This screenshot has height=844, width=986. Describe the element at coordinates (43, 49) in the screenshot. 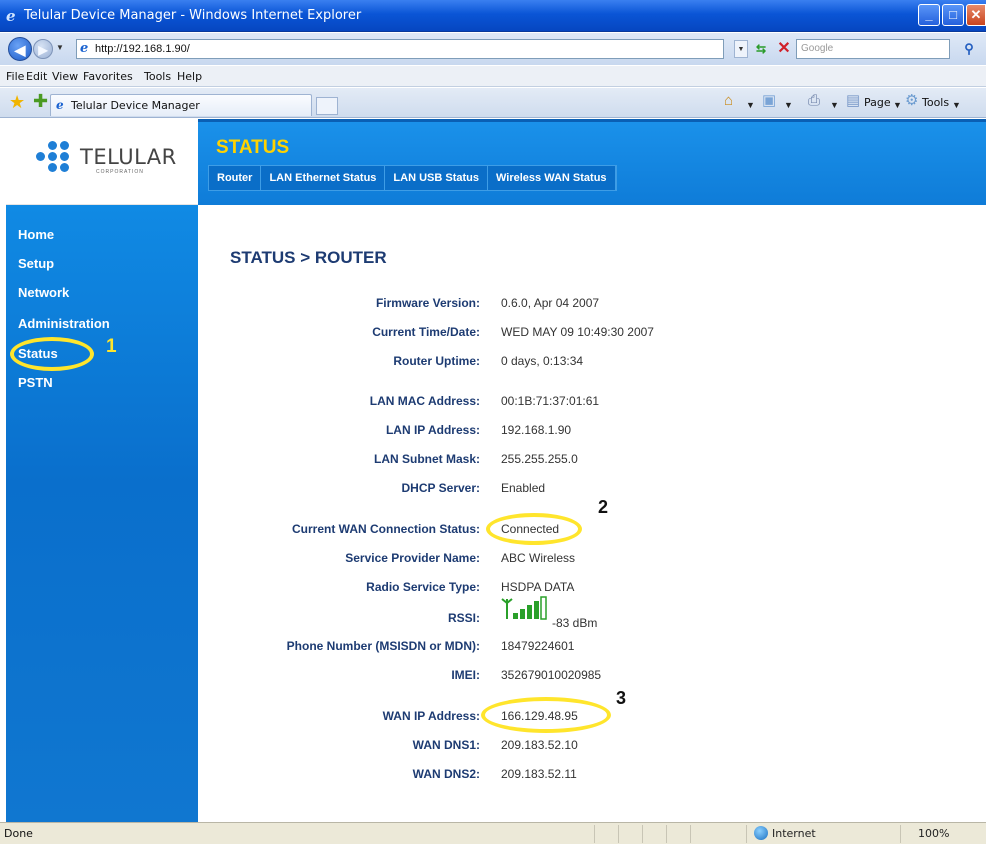

I see `forward-button: ▶` at that location.